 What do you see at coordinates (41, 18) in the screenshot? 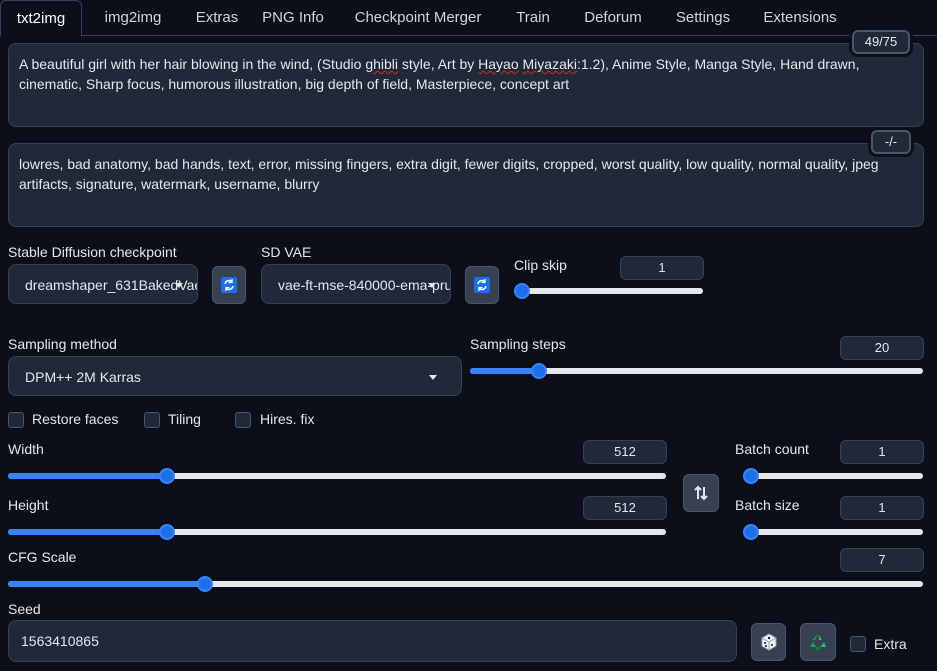
I see `tab-txt2img: txt2img` at bounding box center [41, 18].